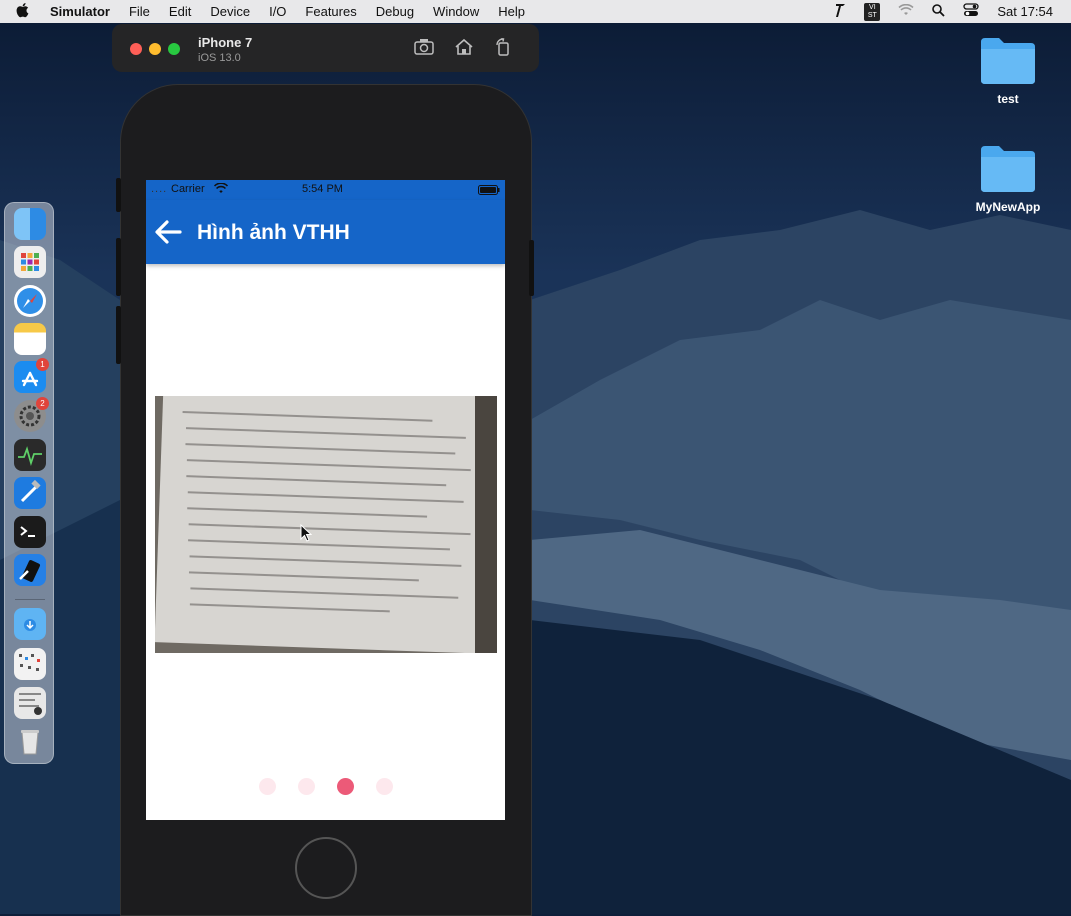 This screenshot has height=916, width=1071. I want to click on menu-window: Window, so click(456, 11).